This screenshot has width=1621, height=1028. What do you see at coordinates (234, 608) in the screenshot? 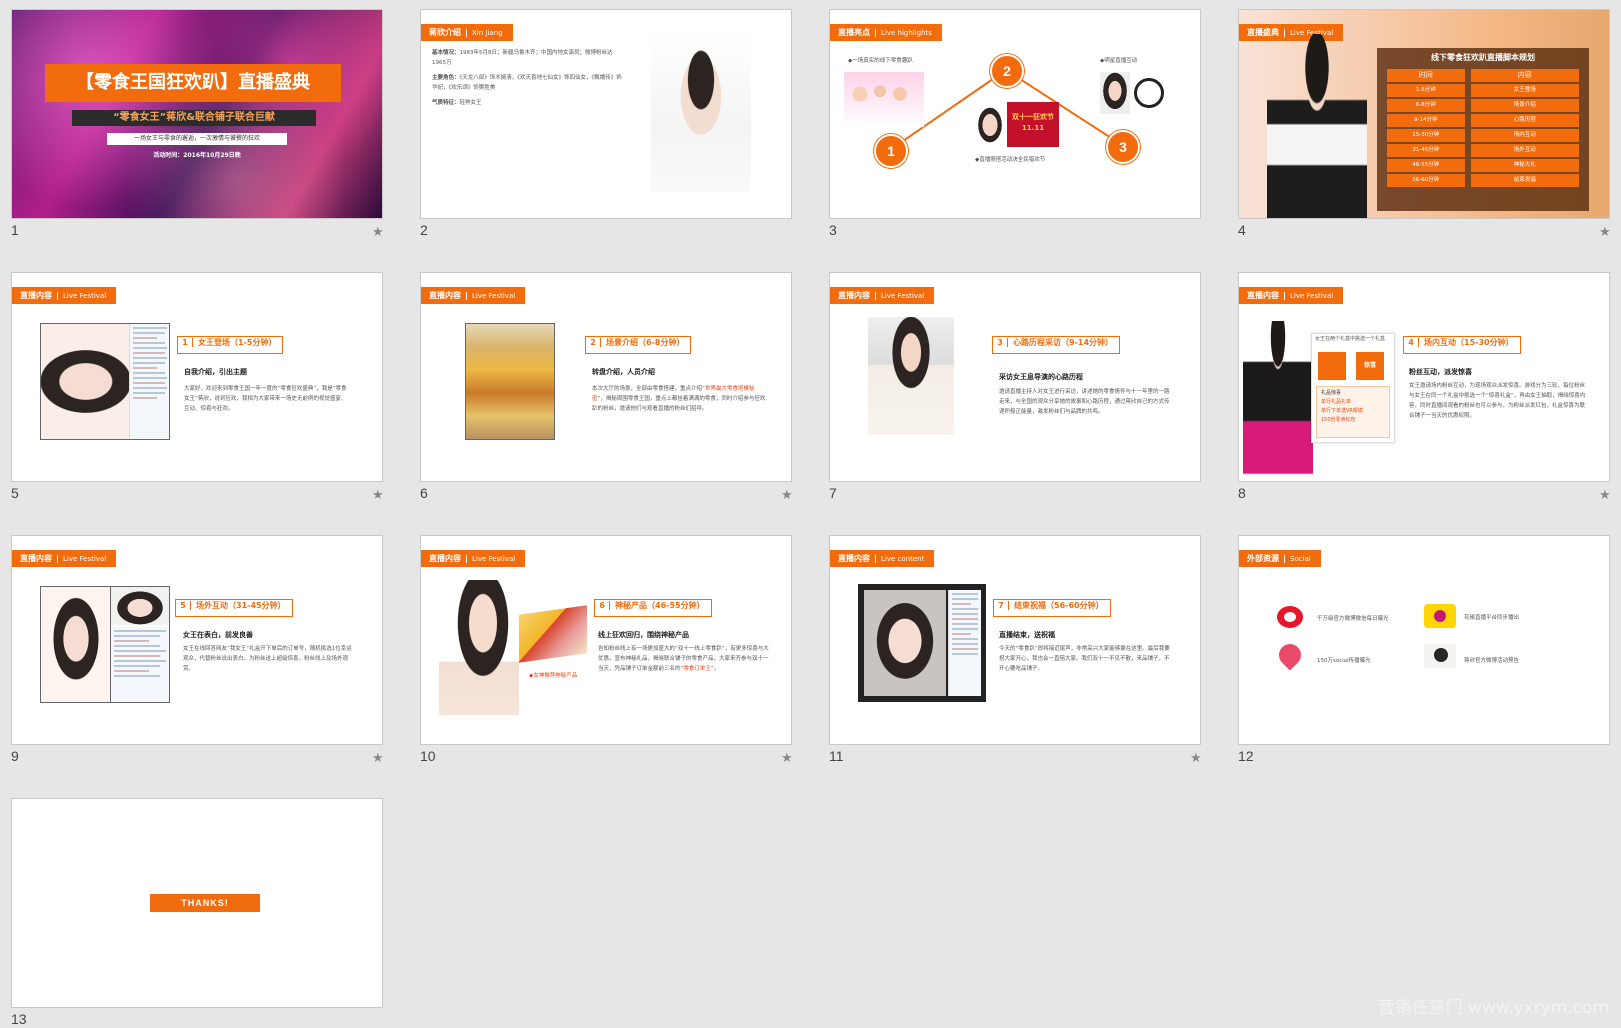
I see `step-label: 5 场外互动（31-45分钟）` at bounding box center [234, 608].